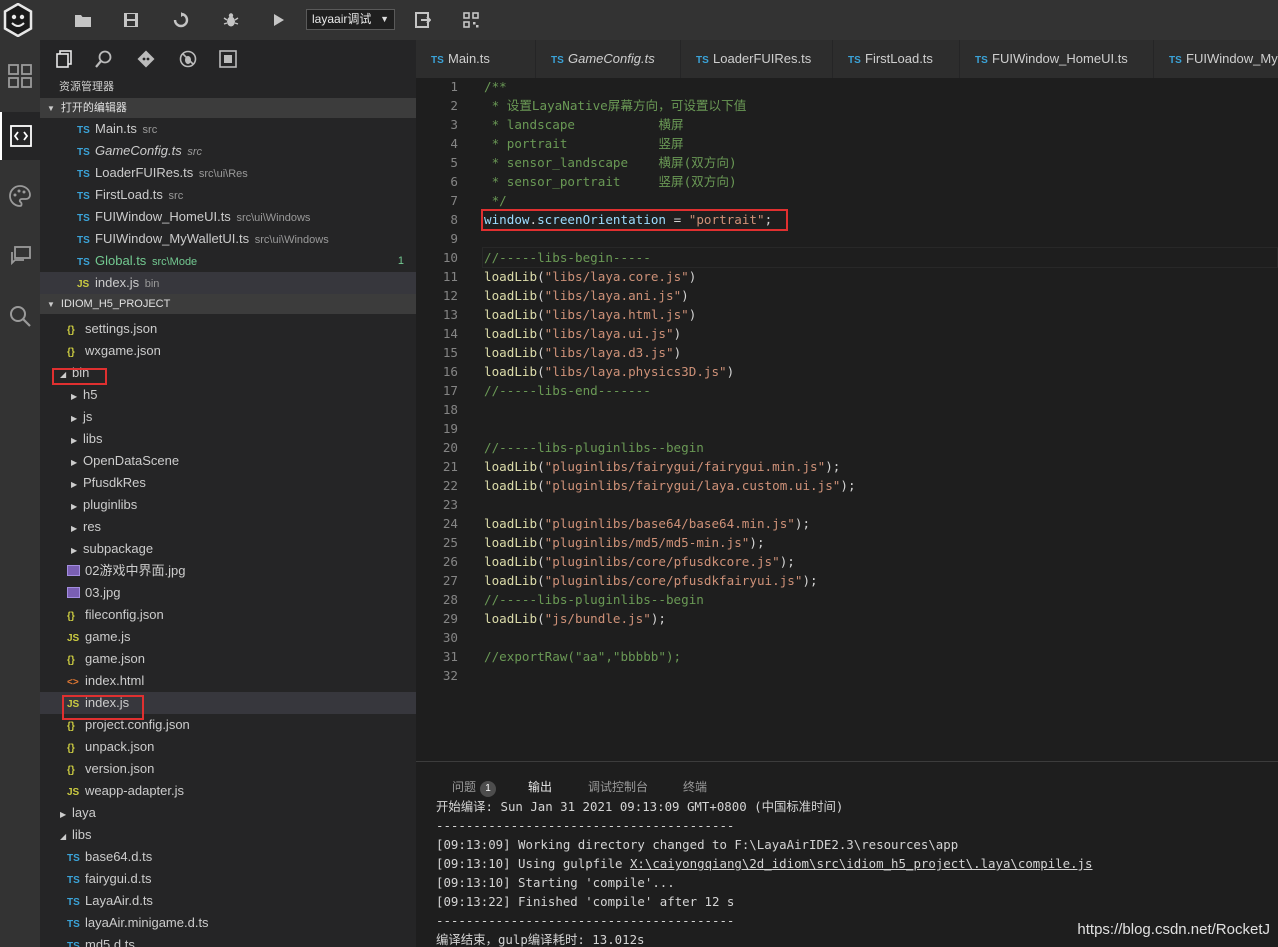 The height and width of the screenshot is (947, 1278). What do you see at coordinates (83, 20) in the screenshot?
I see `open-folder-icon` at bounding box center [83, 20].